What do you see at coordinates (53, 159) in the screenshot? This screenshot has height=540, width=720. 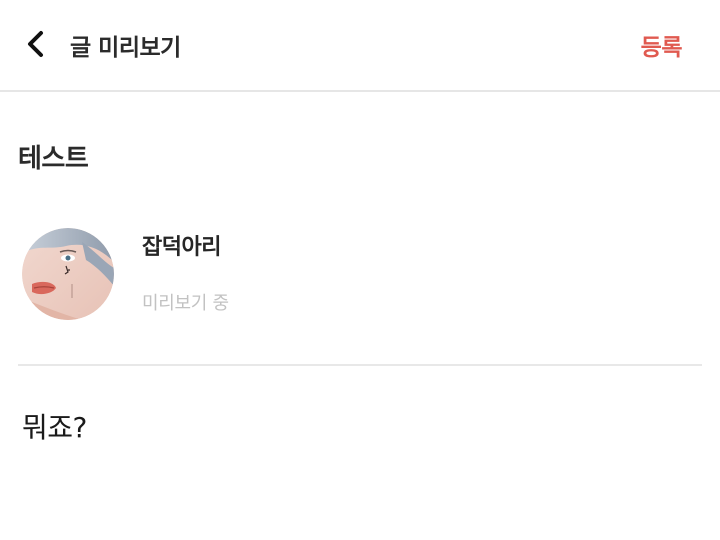 I see `post-title: 테스트` at bounding box center [53, 159].